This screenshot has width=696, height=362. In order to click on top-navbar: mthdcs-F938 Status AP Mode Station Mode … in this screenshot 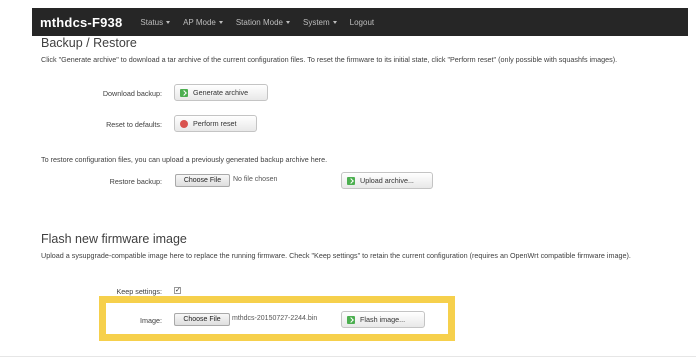, I will do `click(360, 22)`.